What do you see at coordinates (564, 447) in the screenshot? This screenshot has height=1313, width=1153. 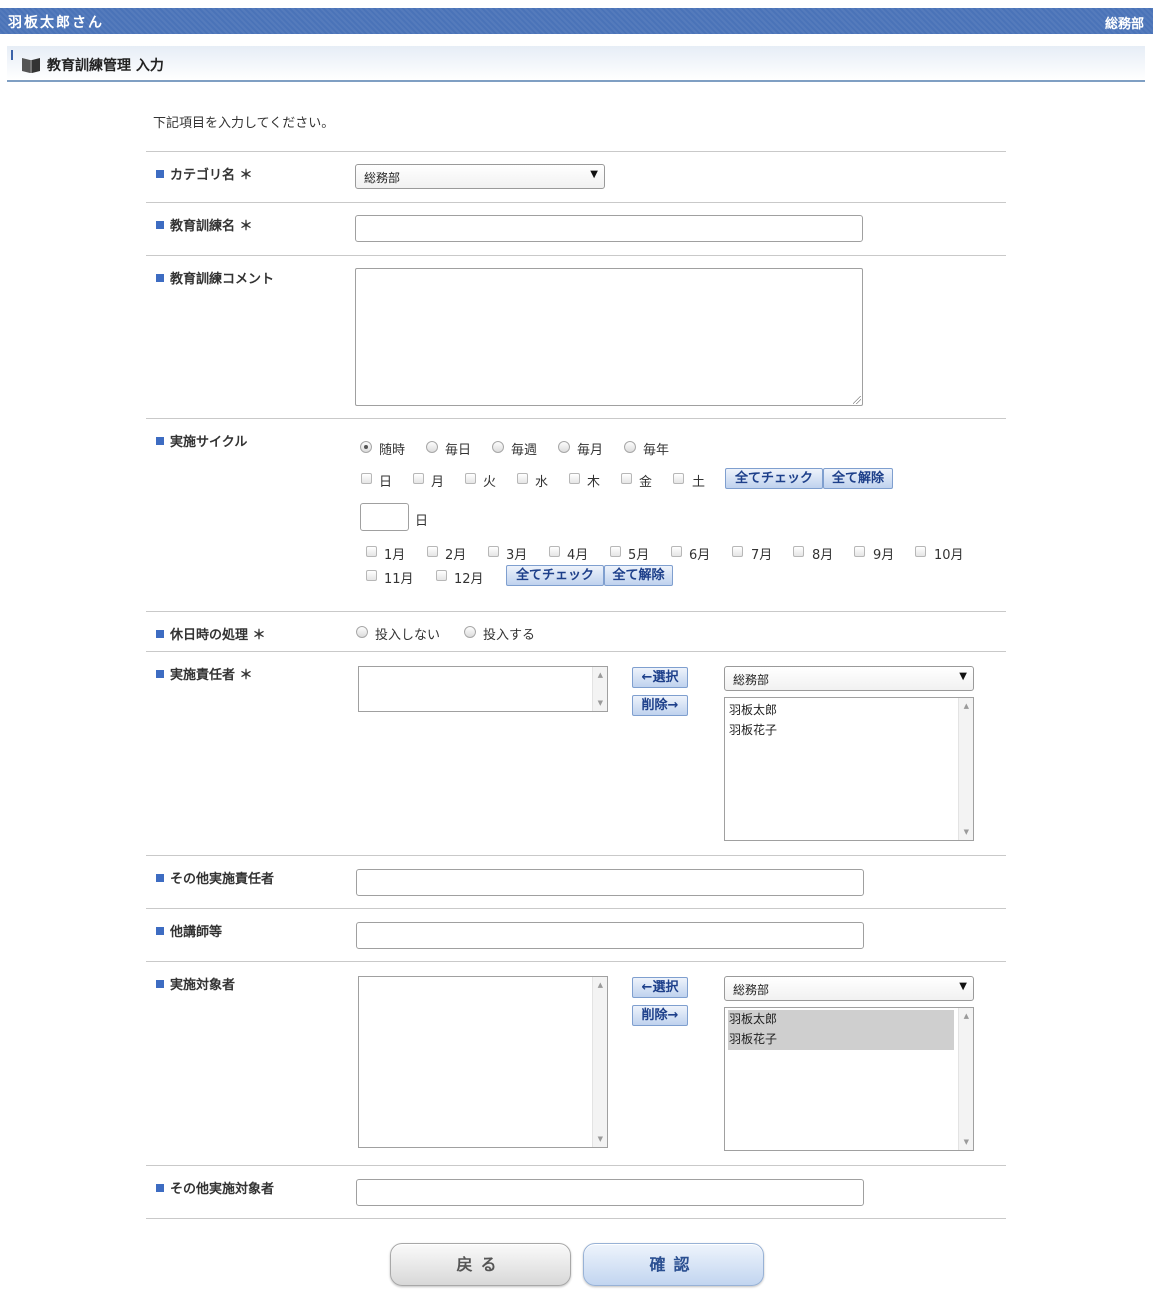 I see `cycle-radio-monthly` at bounding box center [564, 447].